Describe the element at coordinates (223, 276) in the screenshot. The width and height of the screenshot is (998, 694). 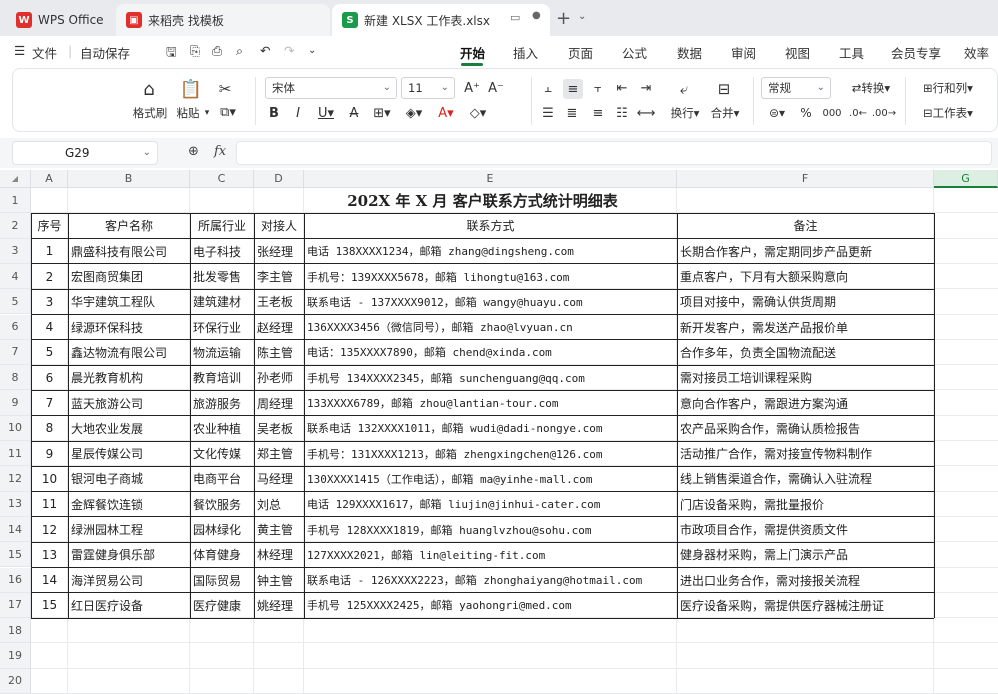
I see `cell-industry: 批发零售` at that location.